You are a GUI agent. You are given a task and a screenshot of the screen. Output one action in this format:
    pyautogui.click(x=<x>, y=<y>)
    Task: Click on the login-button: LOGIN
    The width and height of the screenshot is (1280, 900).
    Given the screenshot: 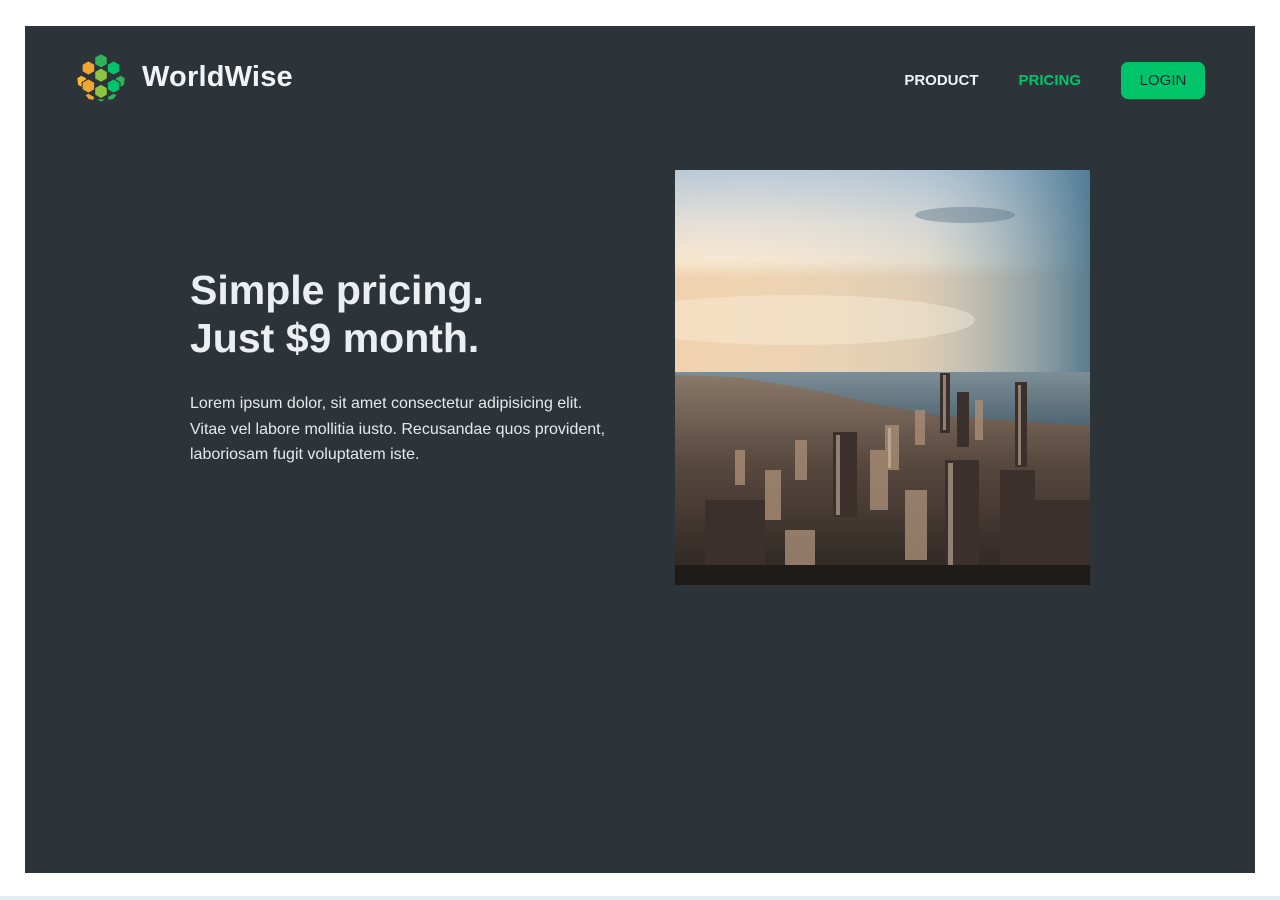 What is the action you would take?
    pyautogui.click(x=1163, y=80)
    